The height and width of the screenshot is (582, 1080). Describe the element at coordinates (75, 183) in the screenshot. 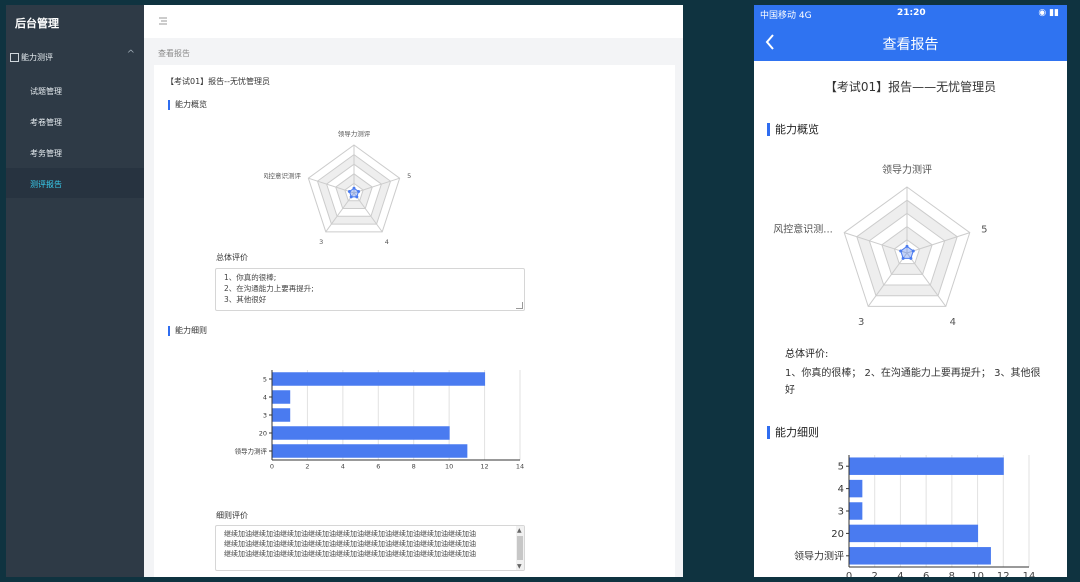

I see `sidebar-item-reports: 测评报告` at that location.